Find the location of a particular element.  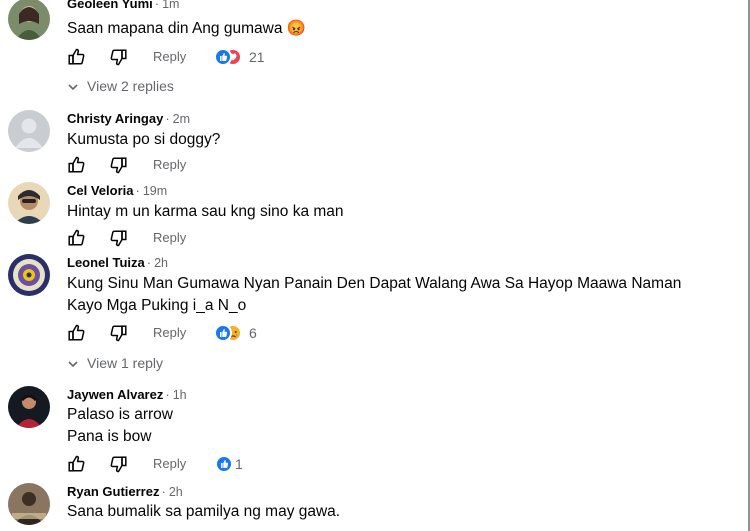

comment-text: Palaso is arrow is located at coordinates (120, 414).